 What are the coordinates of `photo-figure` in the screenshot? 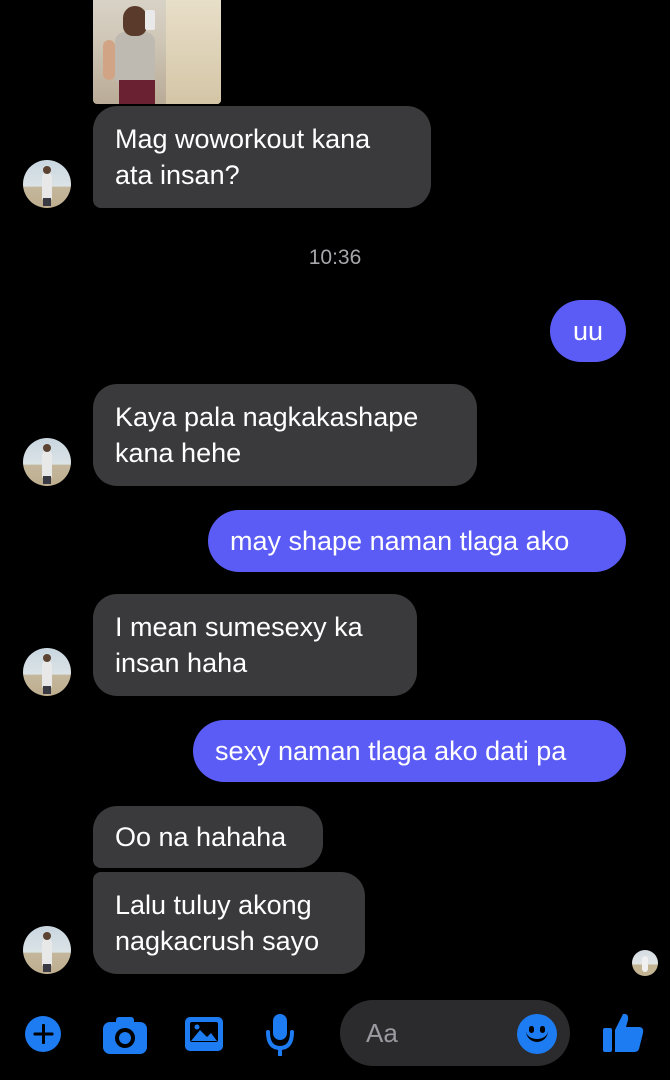 It's located at (135, 57).